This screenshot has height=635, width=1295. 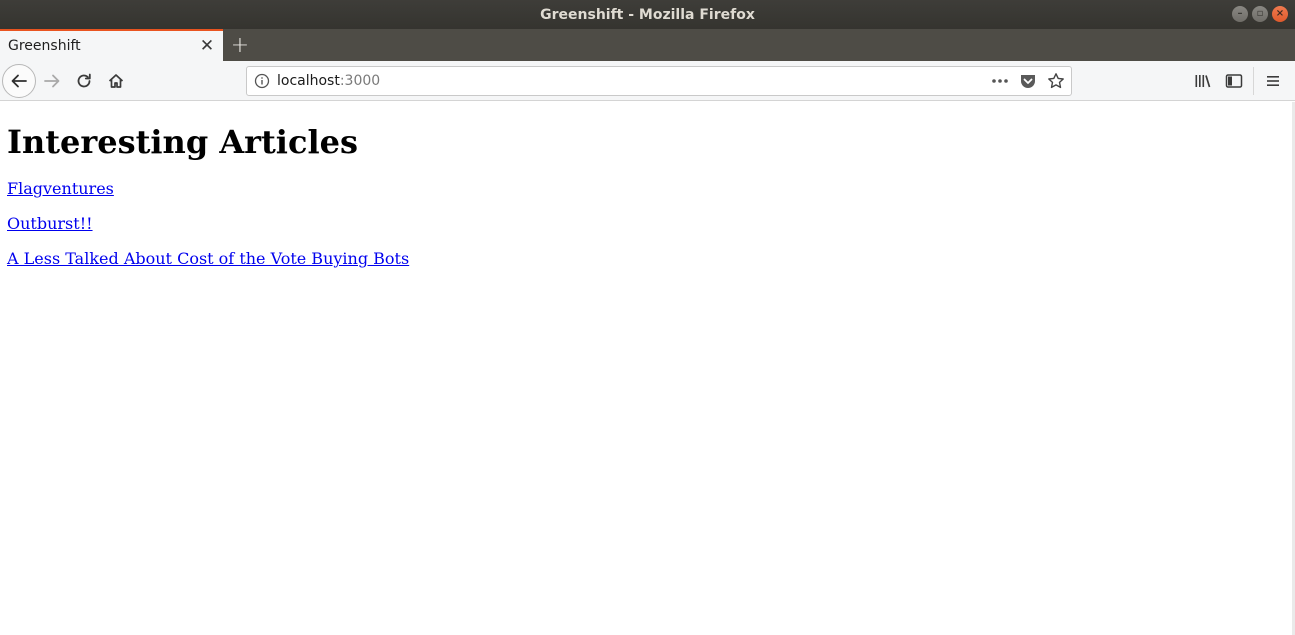 What do you see at coordinates (116, 81) in the screenshot?
I see `home-icon` at bounding box center [116, 81].